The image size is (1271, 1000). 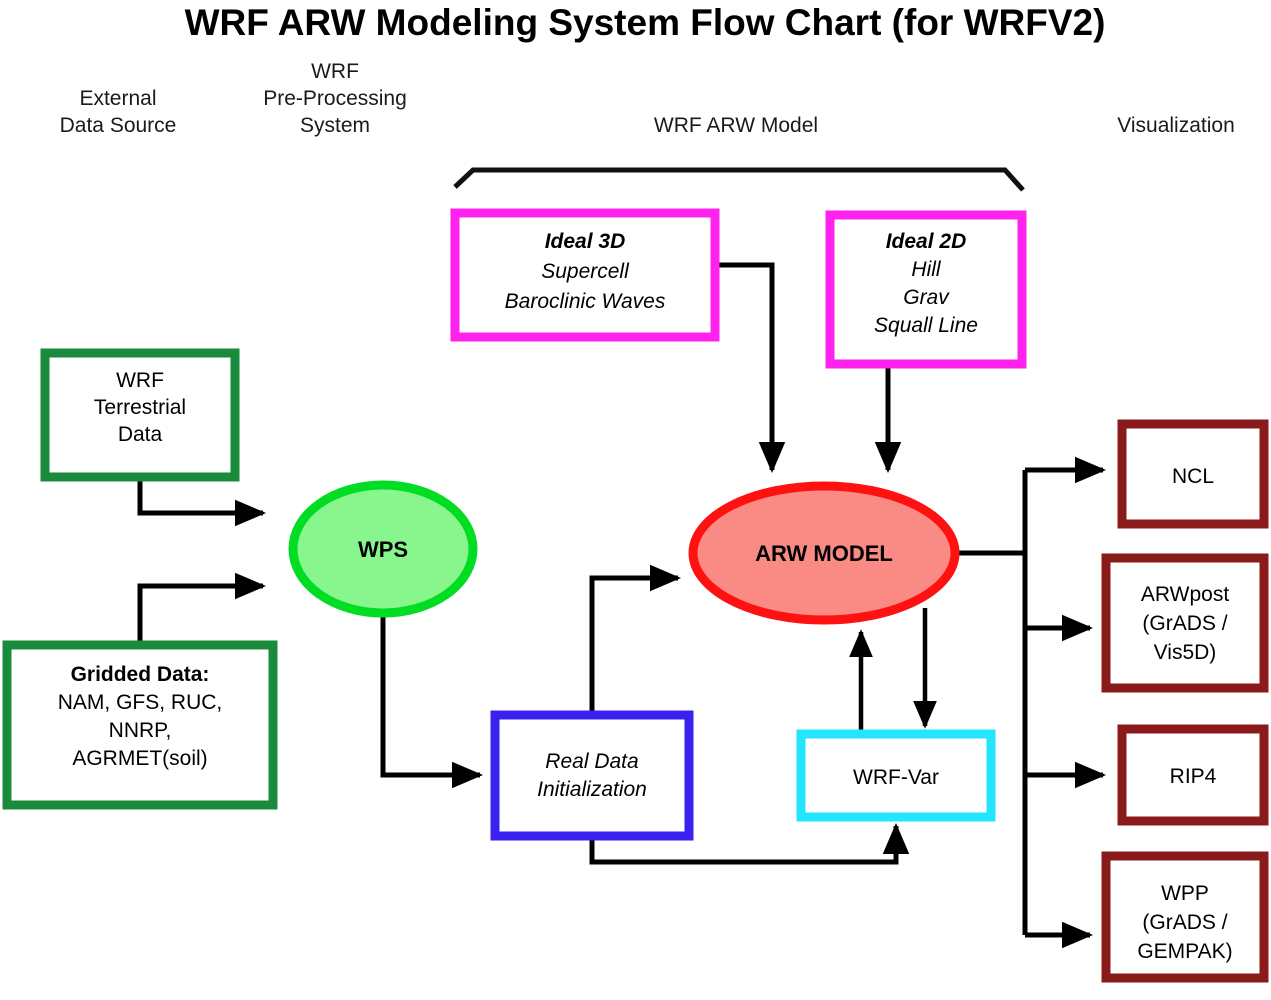 What do you see at coordinates (926, 325) in the screenshot?
I see `svg-text: Squall Line` at bounding box center [926, 325].